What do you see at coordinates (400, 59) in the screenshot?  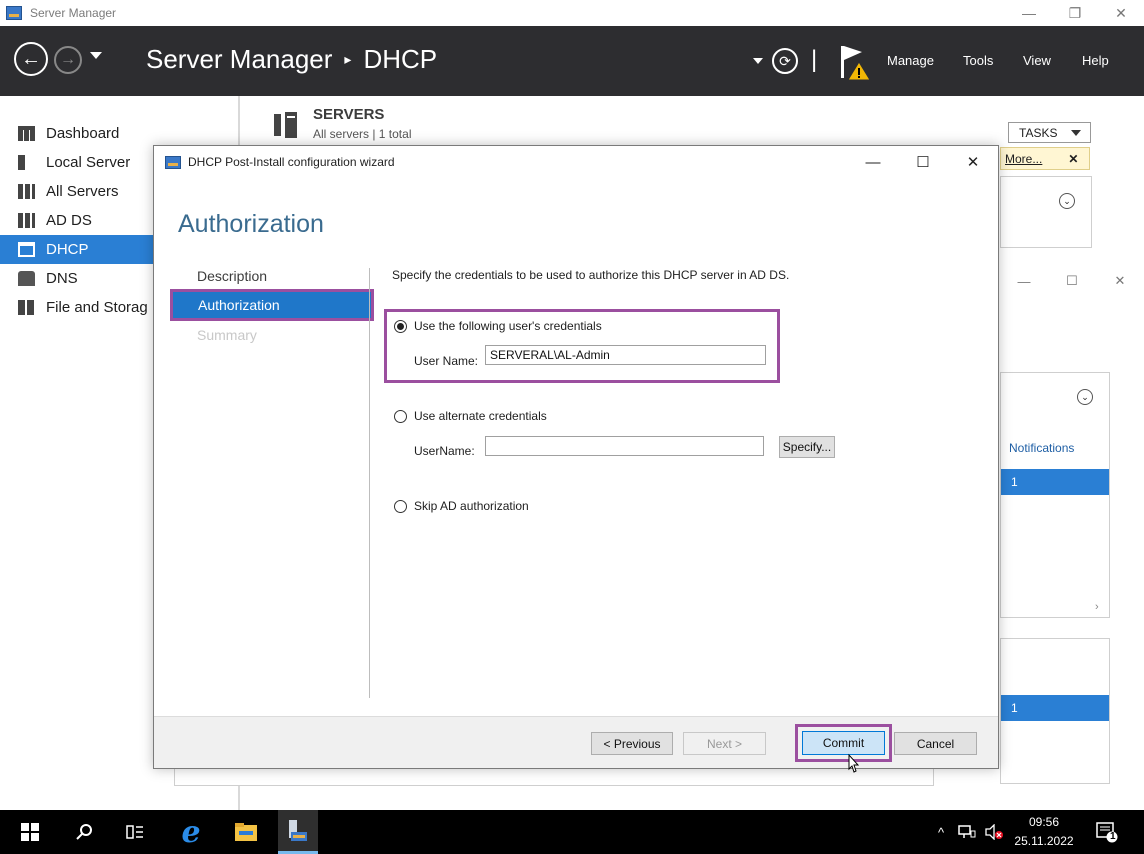 I see `breadcrumb-current: DHCP` at bounding box center [400, 59].